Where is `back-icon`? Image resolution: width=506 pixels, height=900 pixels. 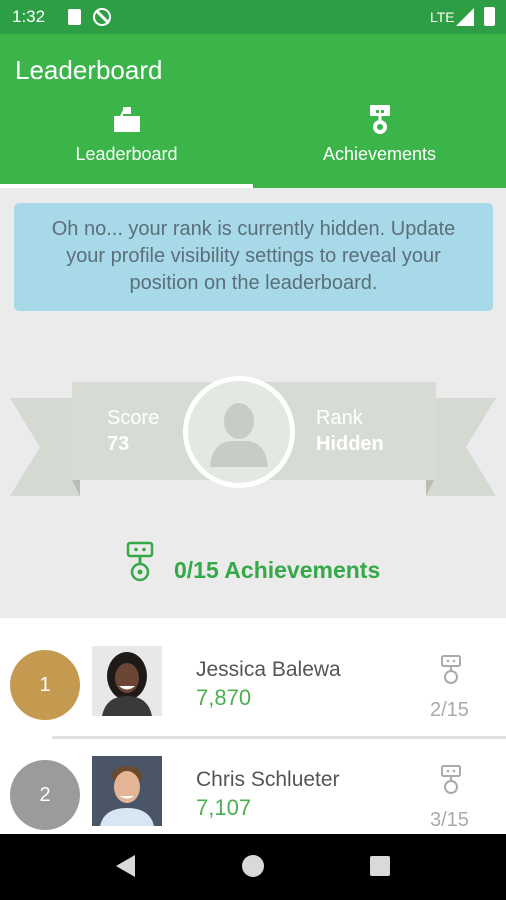
back-icon is located at coordinates (125, 866).